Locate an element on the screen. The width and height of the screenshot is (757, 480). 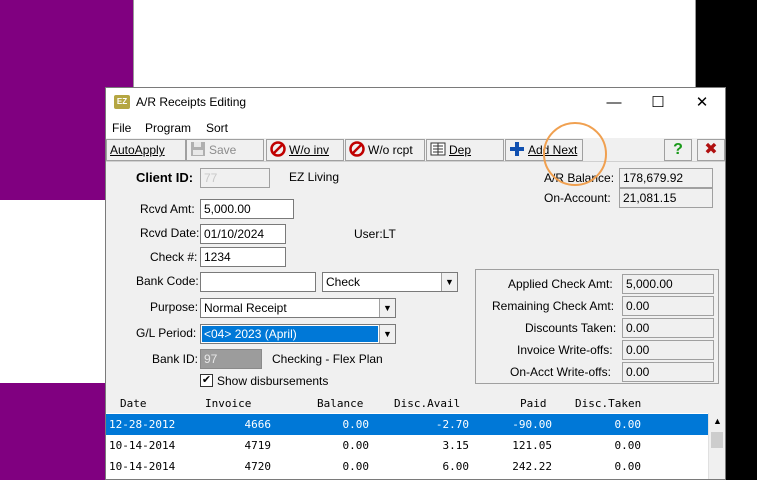
show-disbursements-checkbox: ✔ is located at coordinates (206, 380).